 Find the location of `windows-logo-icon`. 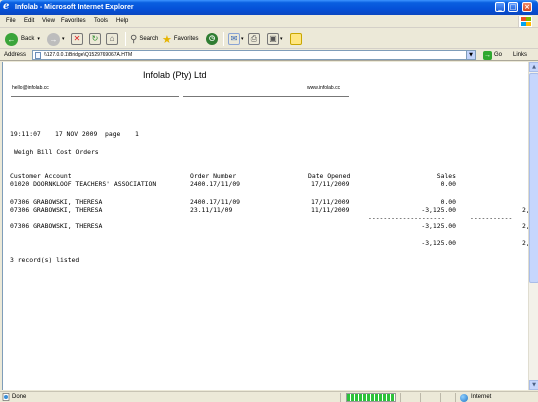

windows-logo-icon is located at coordinates (525, 21).